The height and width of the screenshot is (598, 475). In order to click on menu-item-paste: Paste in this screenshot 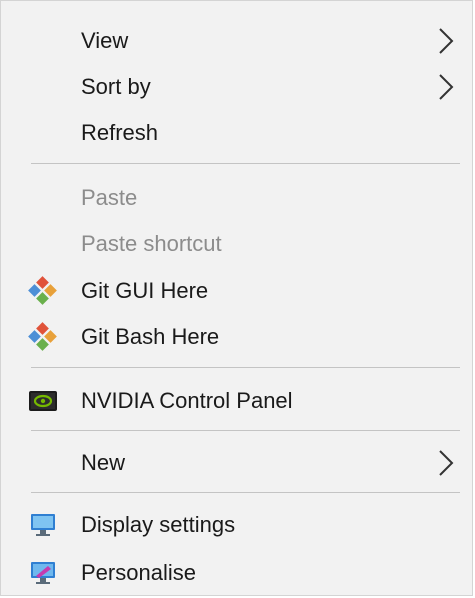, I will do `click(236, 198)`.